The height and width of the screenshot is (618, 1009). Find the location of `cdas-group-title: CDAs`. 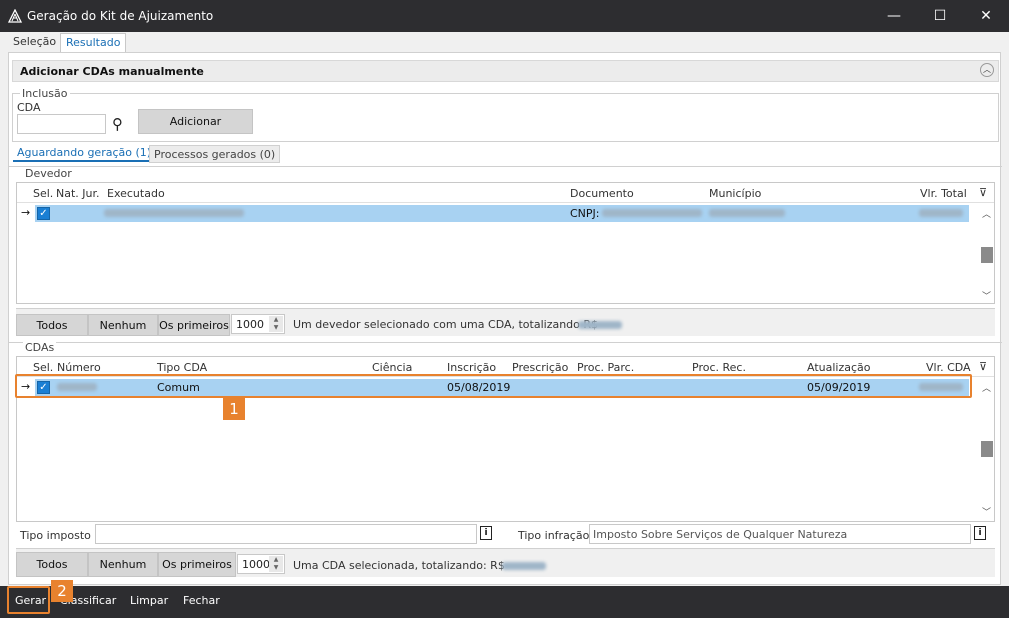

cdas-group-title: CDAs is located at coordinates (40, 347).